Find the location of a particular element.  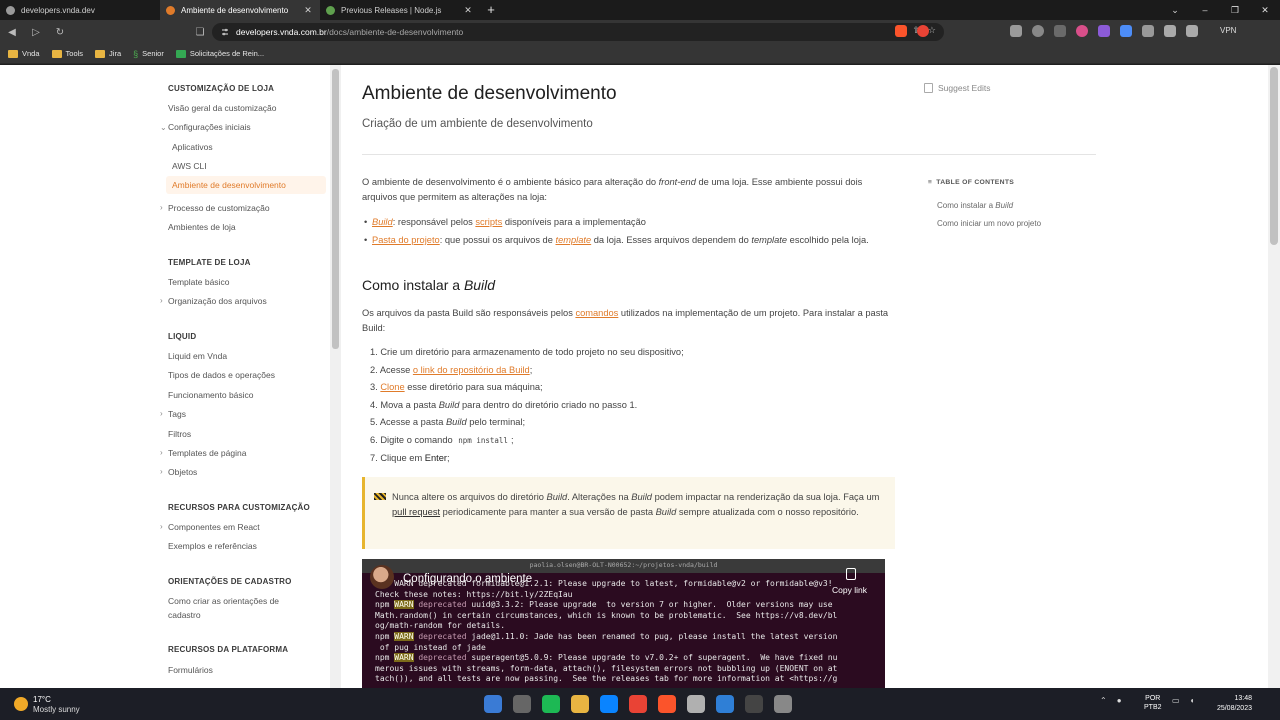

start-menu-icon is located at coordinates (493, 704).